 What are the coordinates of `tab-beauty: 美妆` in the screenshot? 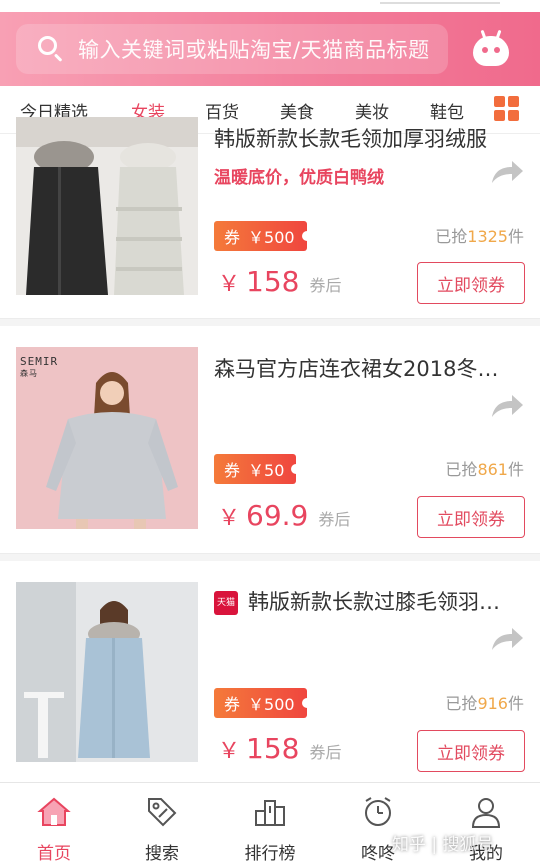 It's located at (372, 110).